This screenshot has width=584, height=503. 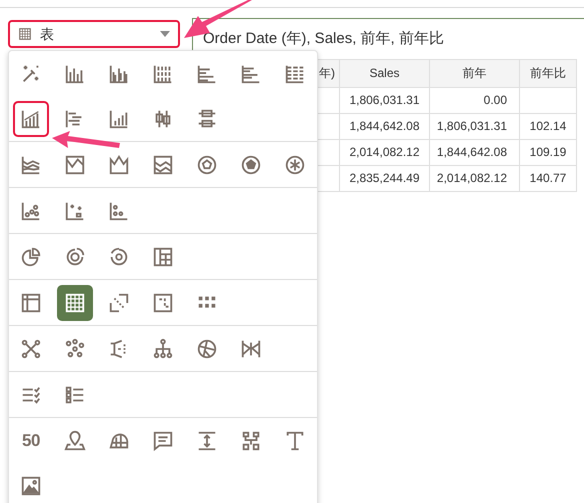 What do you see at coordinates (94, 34) in the screenshot?
I see `chart-type-dropdown: 表` at bounding box center [94, 34].